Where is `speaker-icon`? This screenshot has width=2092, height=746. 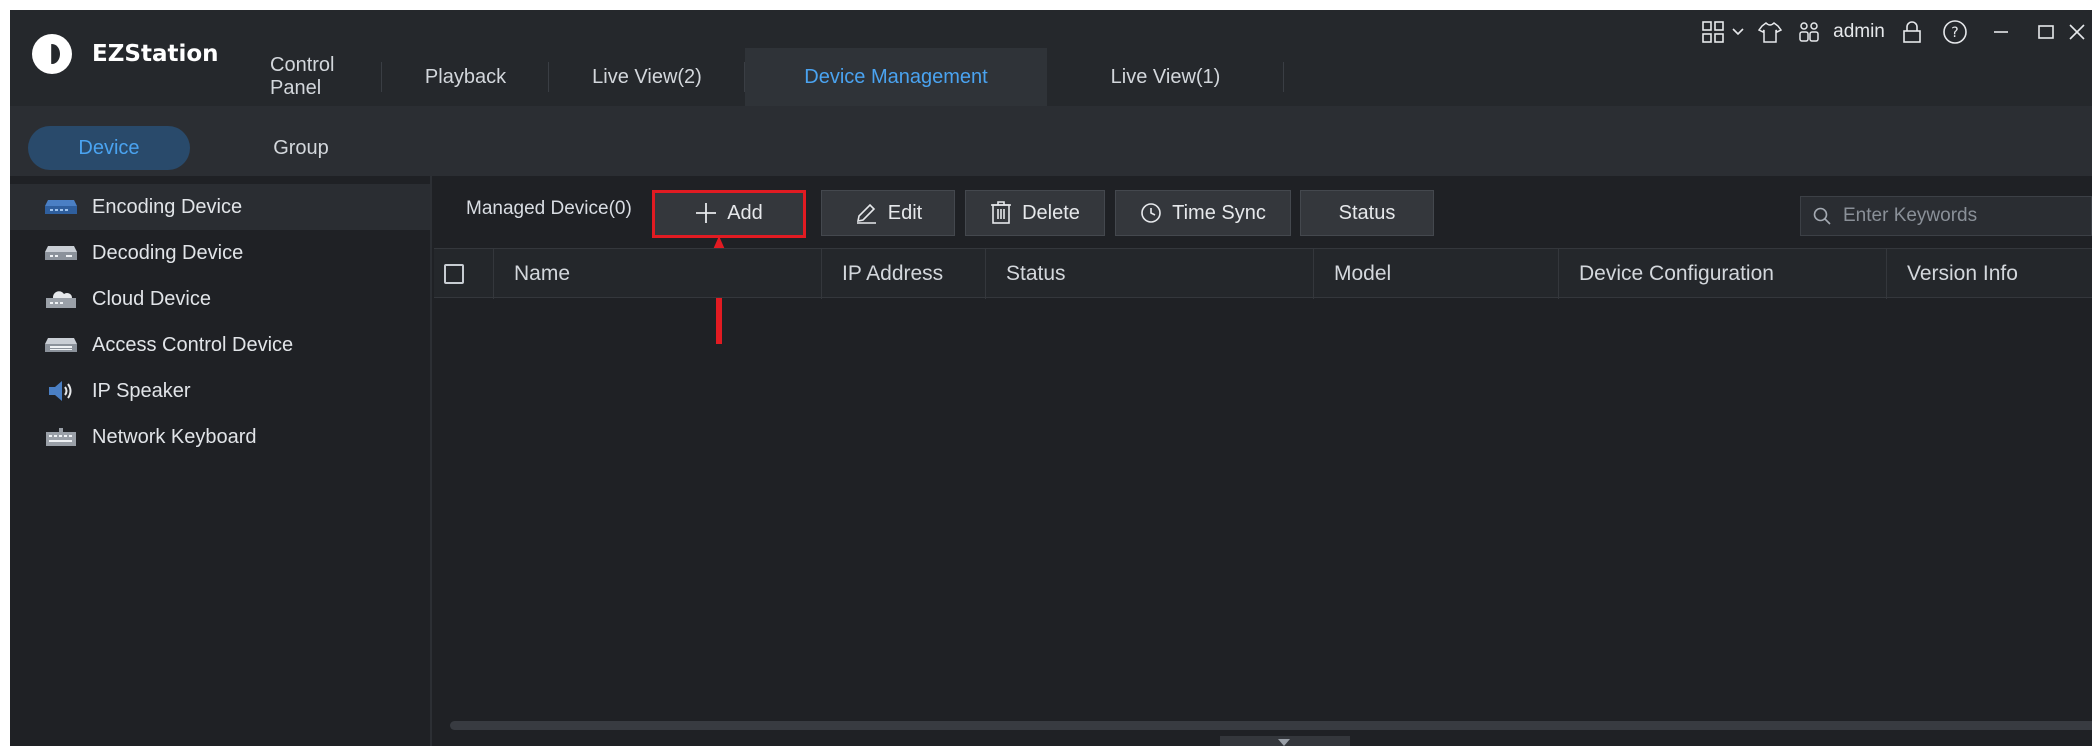
speaker-icon is located at coordinates (61, 391).